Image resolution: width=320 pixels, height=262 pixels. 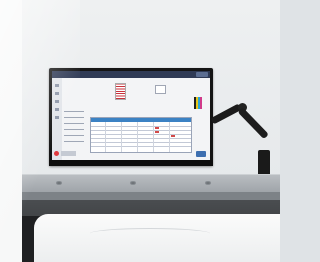 I want to click on layout-preview, so click(x=120, y=91).